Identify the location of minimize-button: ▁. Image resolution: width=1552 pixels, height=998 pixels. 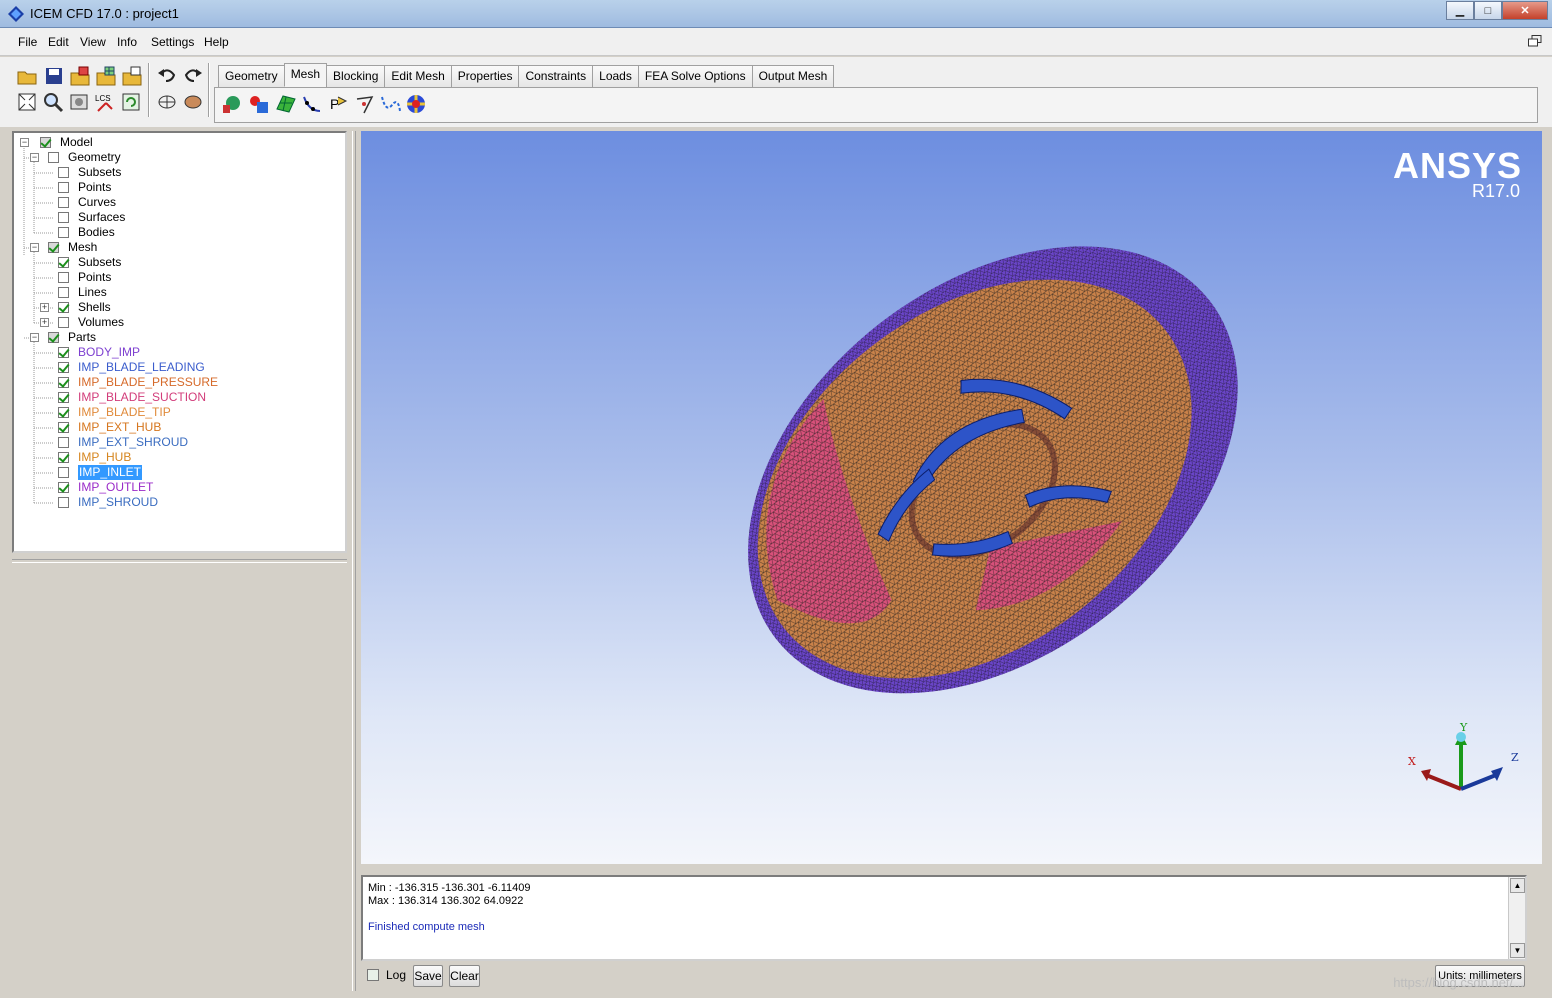
(1460, 10).